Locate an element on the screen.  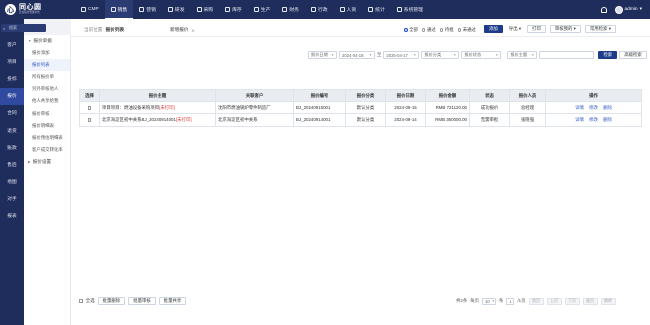
sidebar-item-label: 项目 is located at coordinates (12, 61).